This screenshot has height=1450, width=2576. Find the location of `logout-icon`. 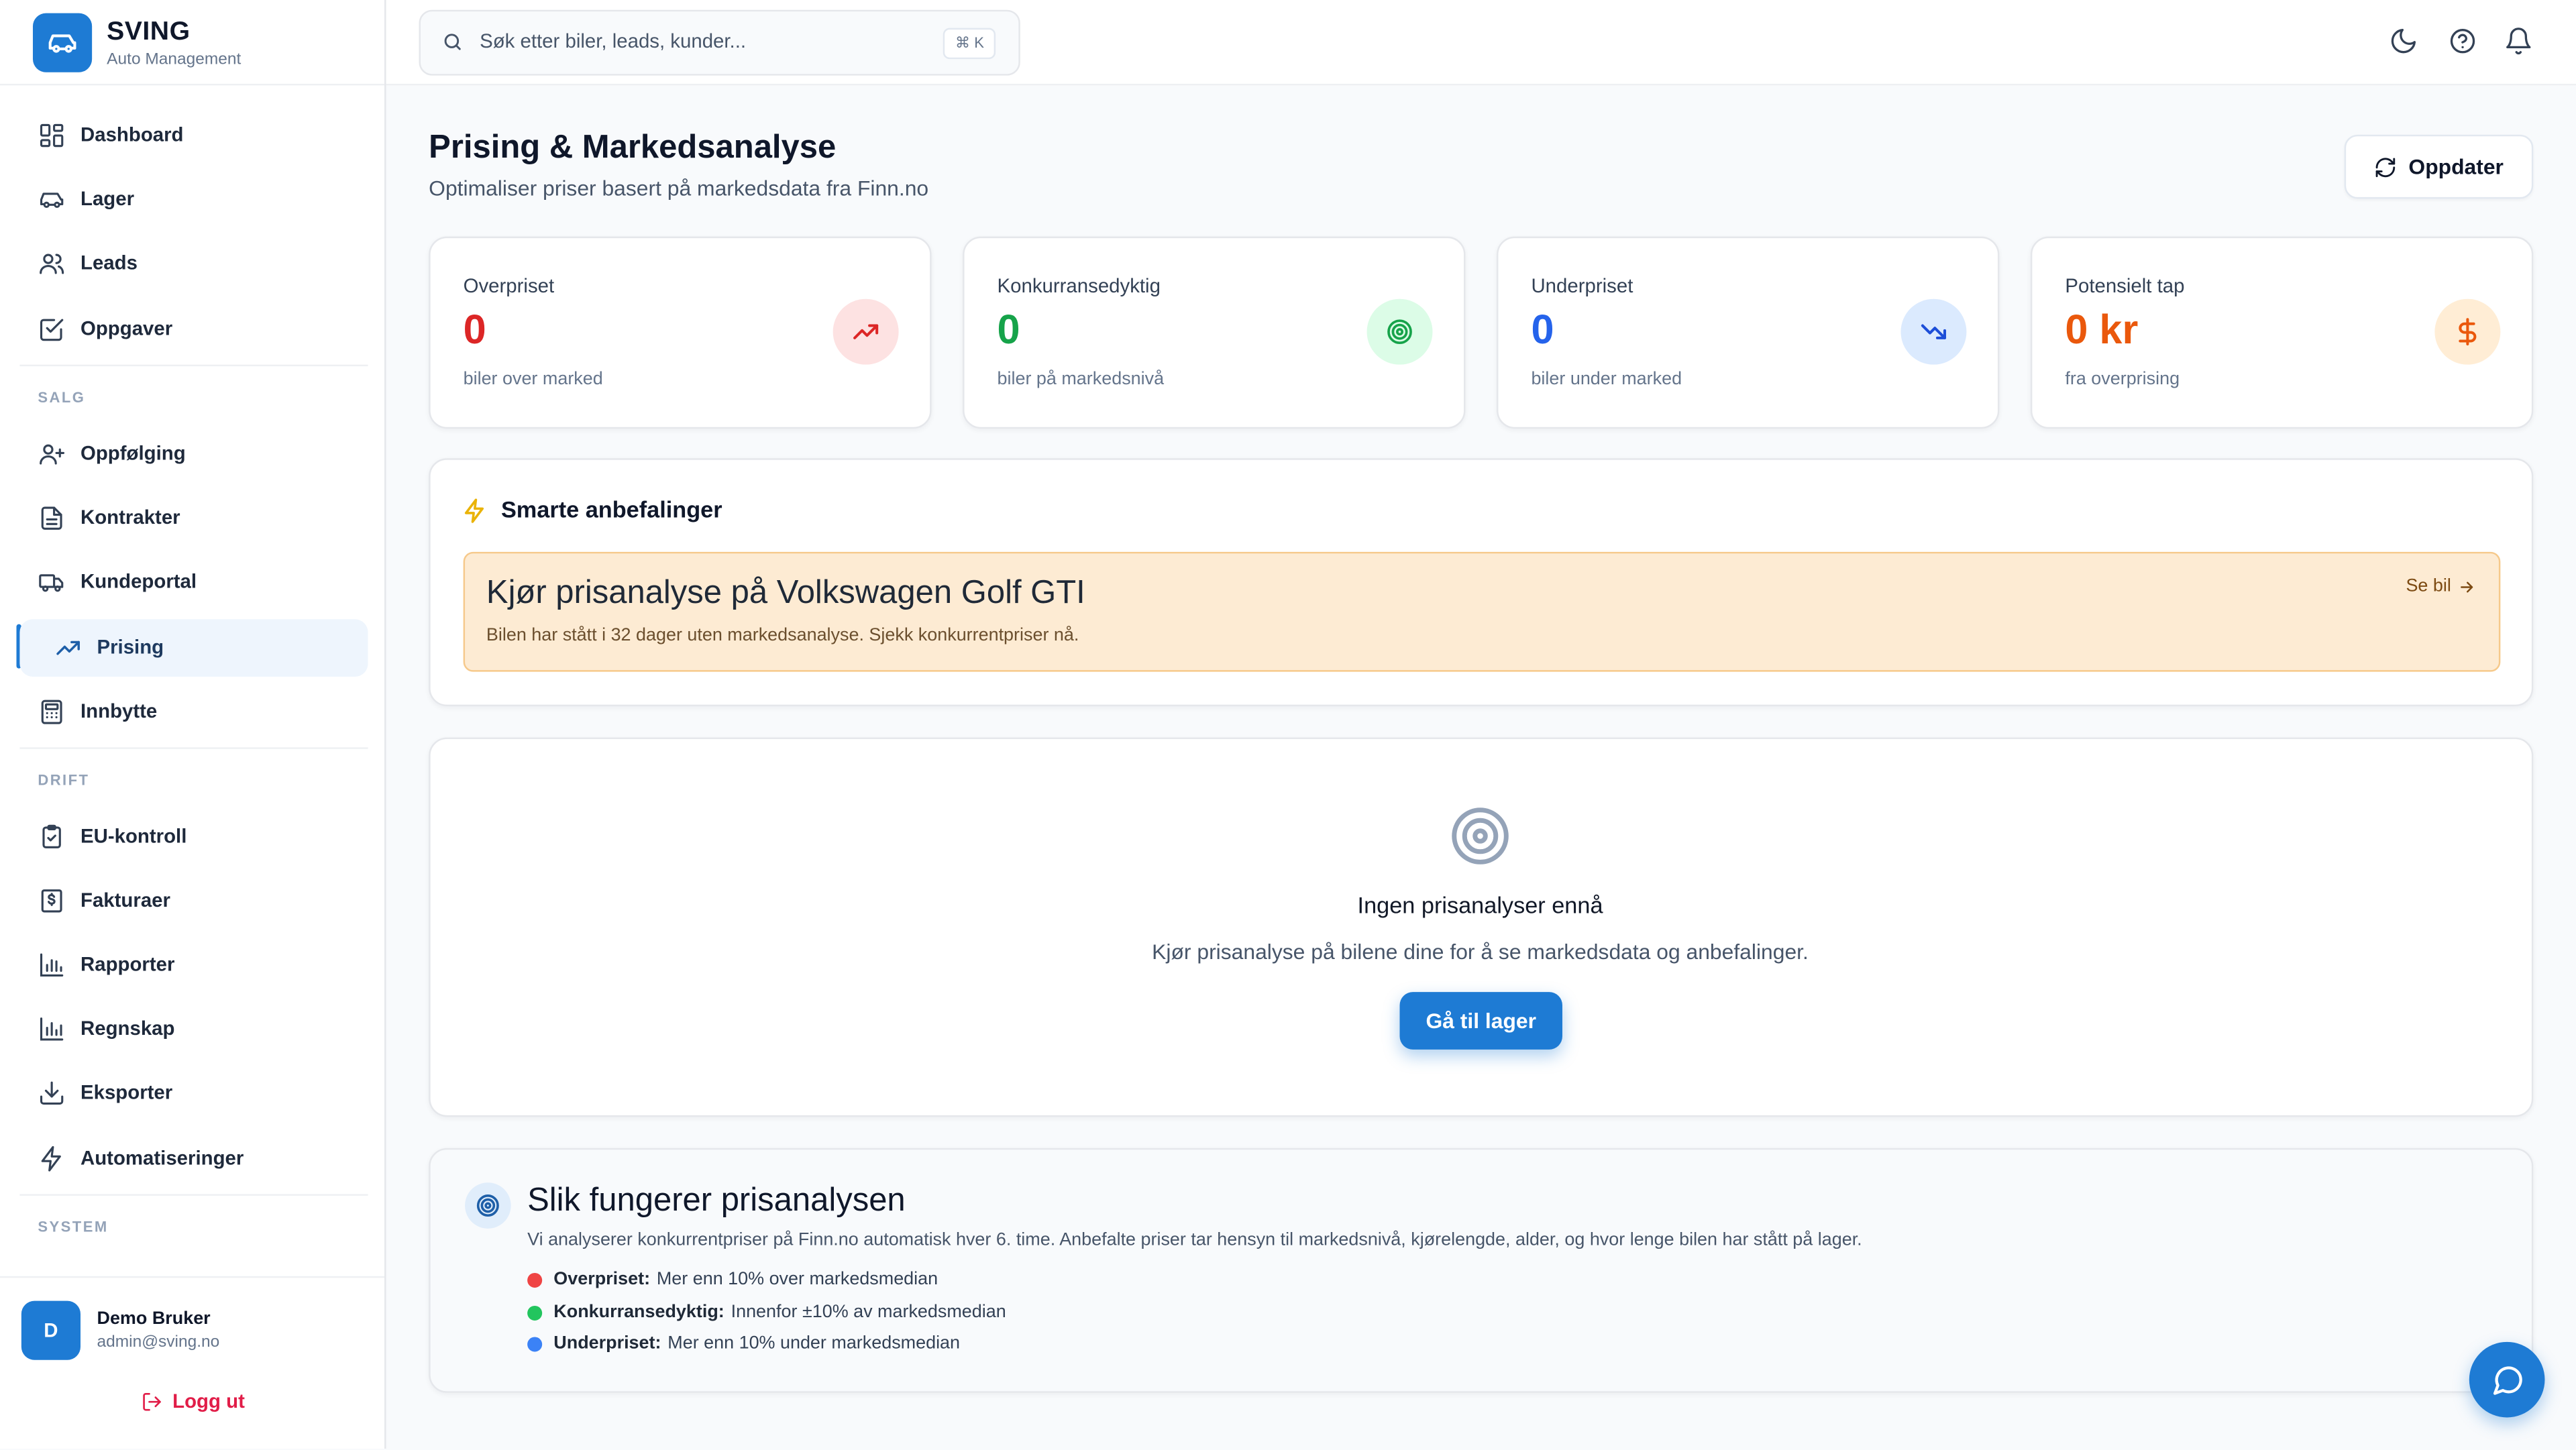

logout-icon is located at coordinates (152, 1401).